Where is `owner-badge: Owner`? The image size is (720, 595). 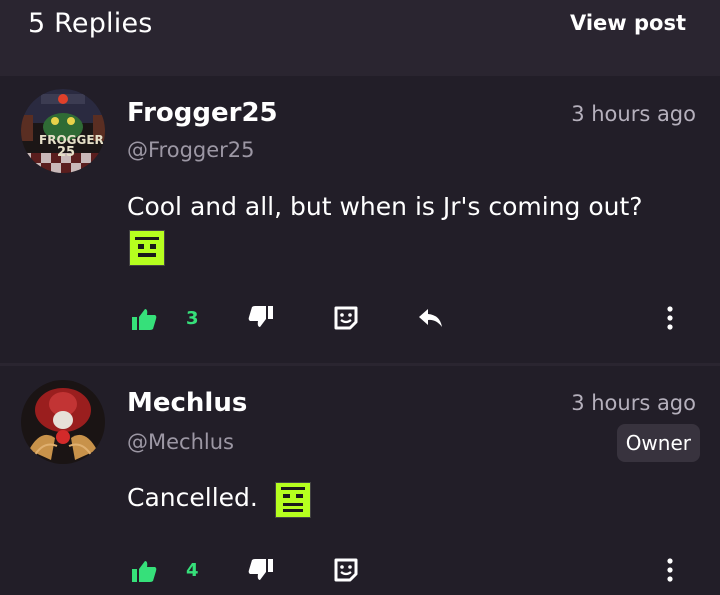 owner-badge: Owner is located at coordinates (658, 443).